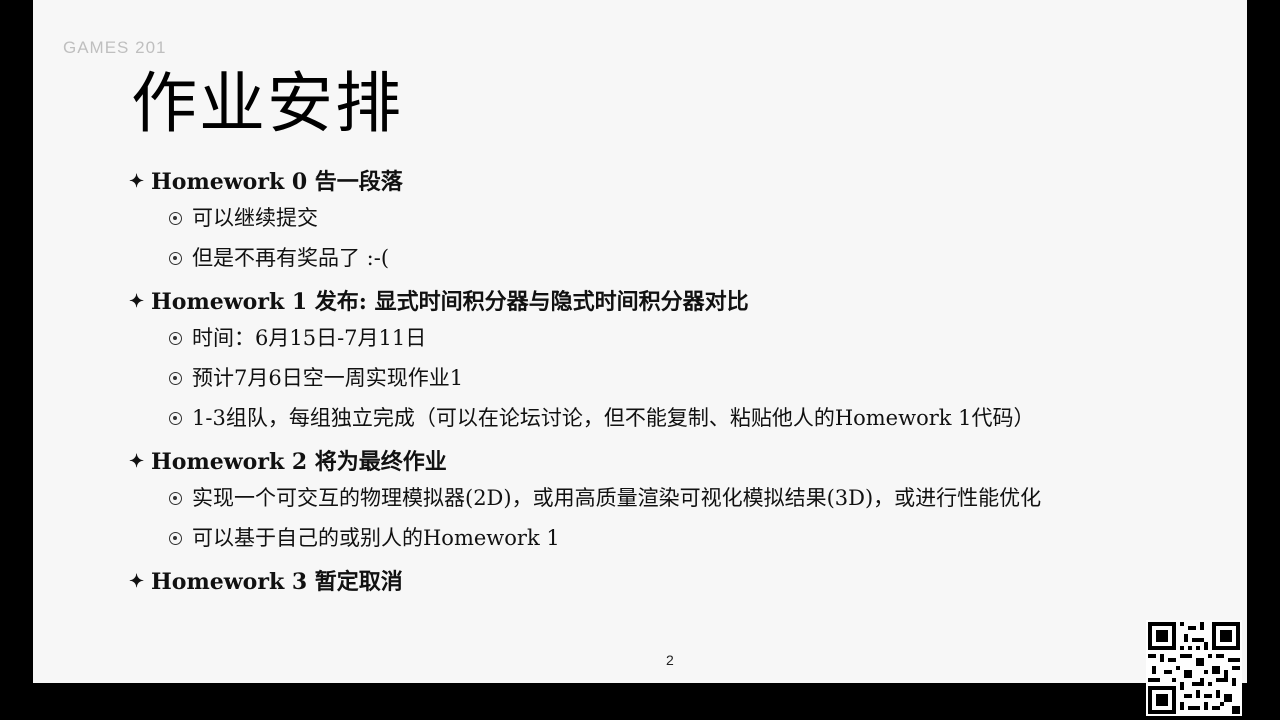 The width and height of the screenshot is (1280, 720). I want to click on sub-item: 可以基于自己的或别人的Homework 1, so click(704, 538).